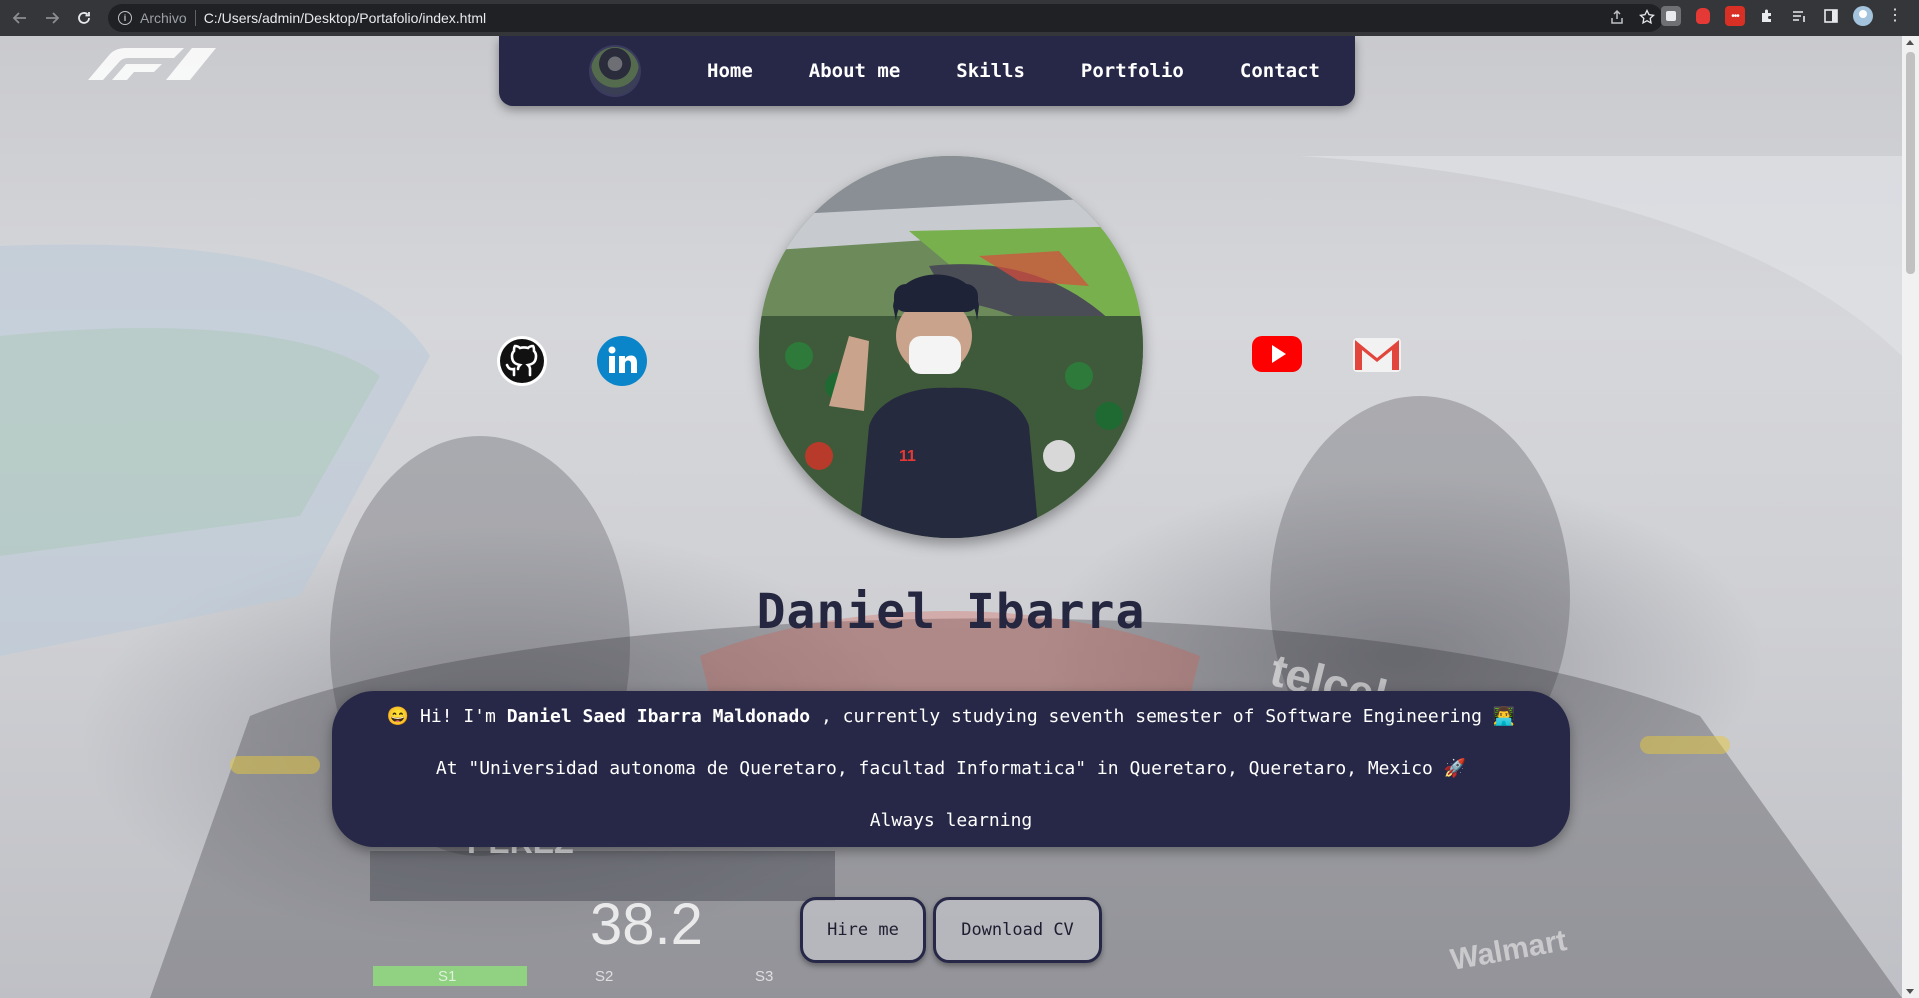 This screenshot has width=1919, height=998. I want to click on nav-contact: Contact, so click(1280, 71).